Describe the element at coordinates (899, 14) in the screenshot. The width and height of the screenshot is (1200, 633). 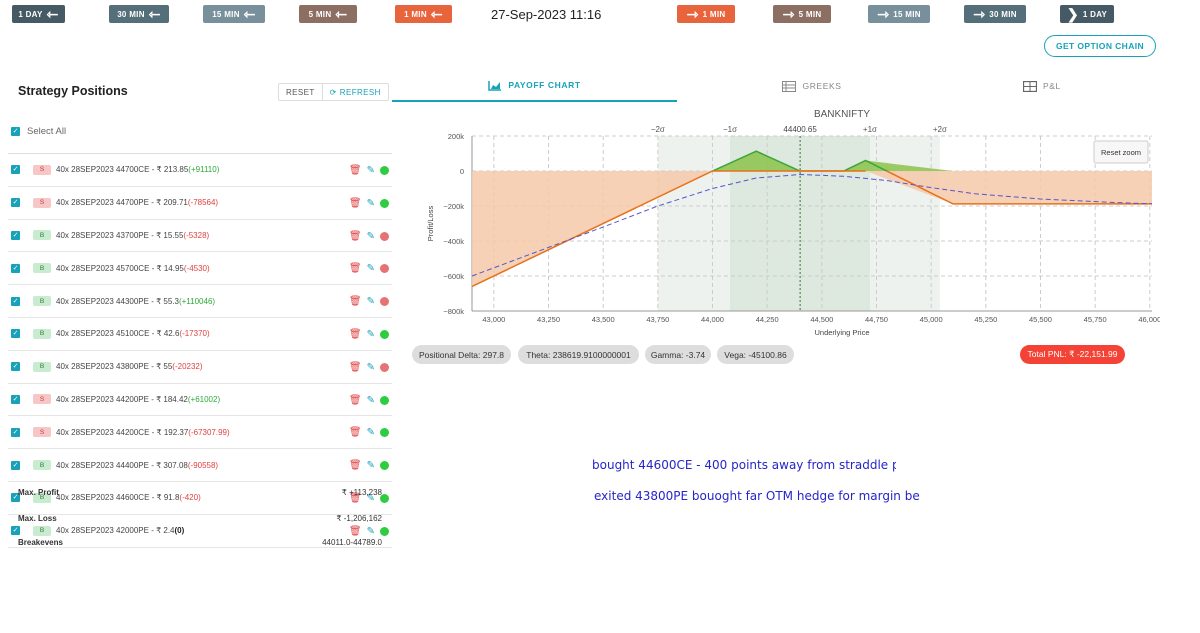
I see `forward-15-min-button: ⇾ 15 MIN` at that location.